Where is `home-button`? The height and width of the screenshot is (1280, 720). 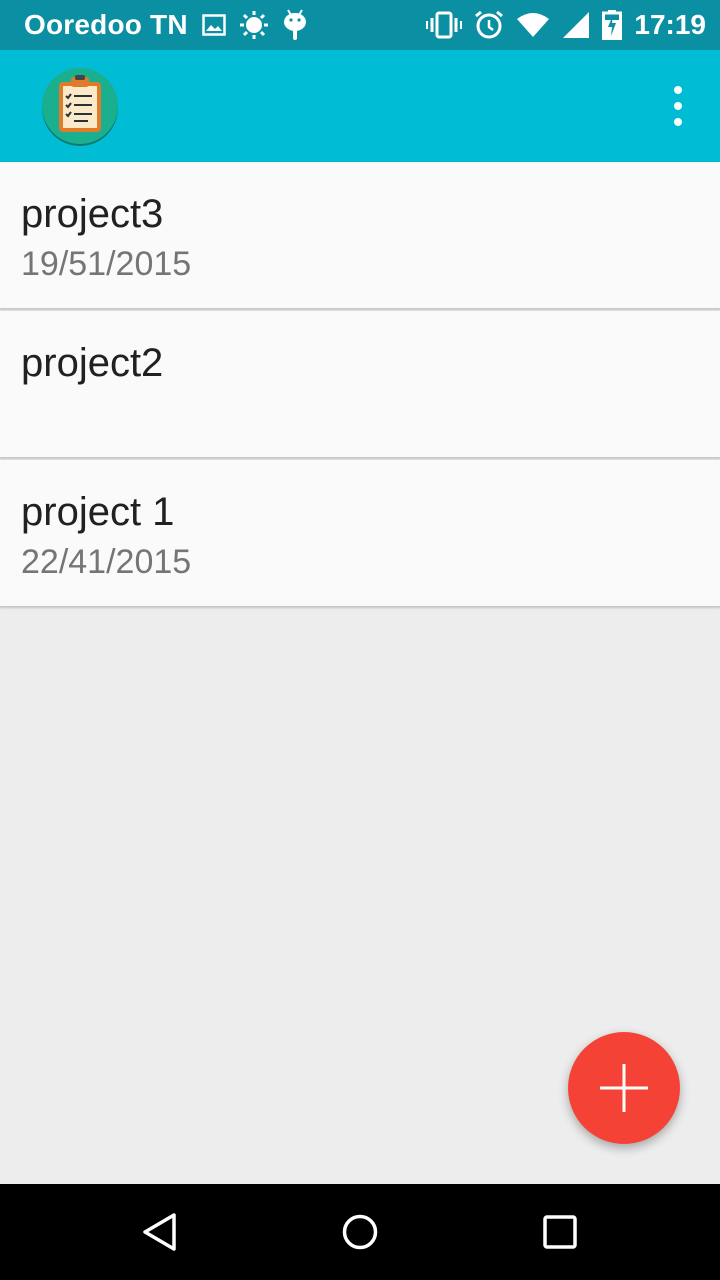 home-button is located at coordinates (360, 1232).